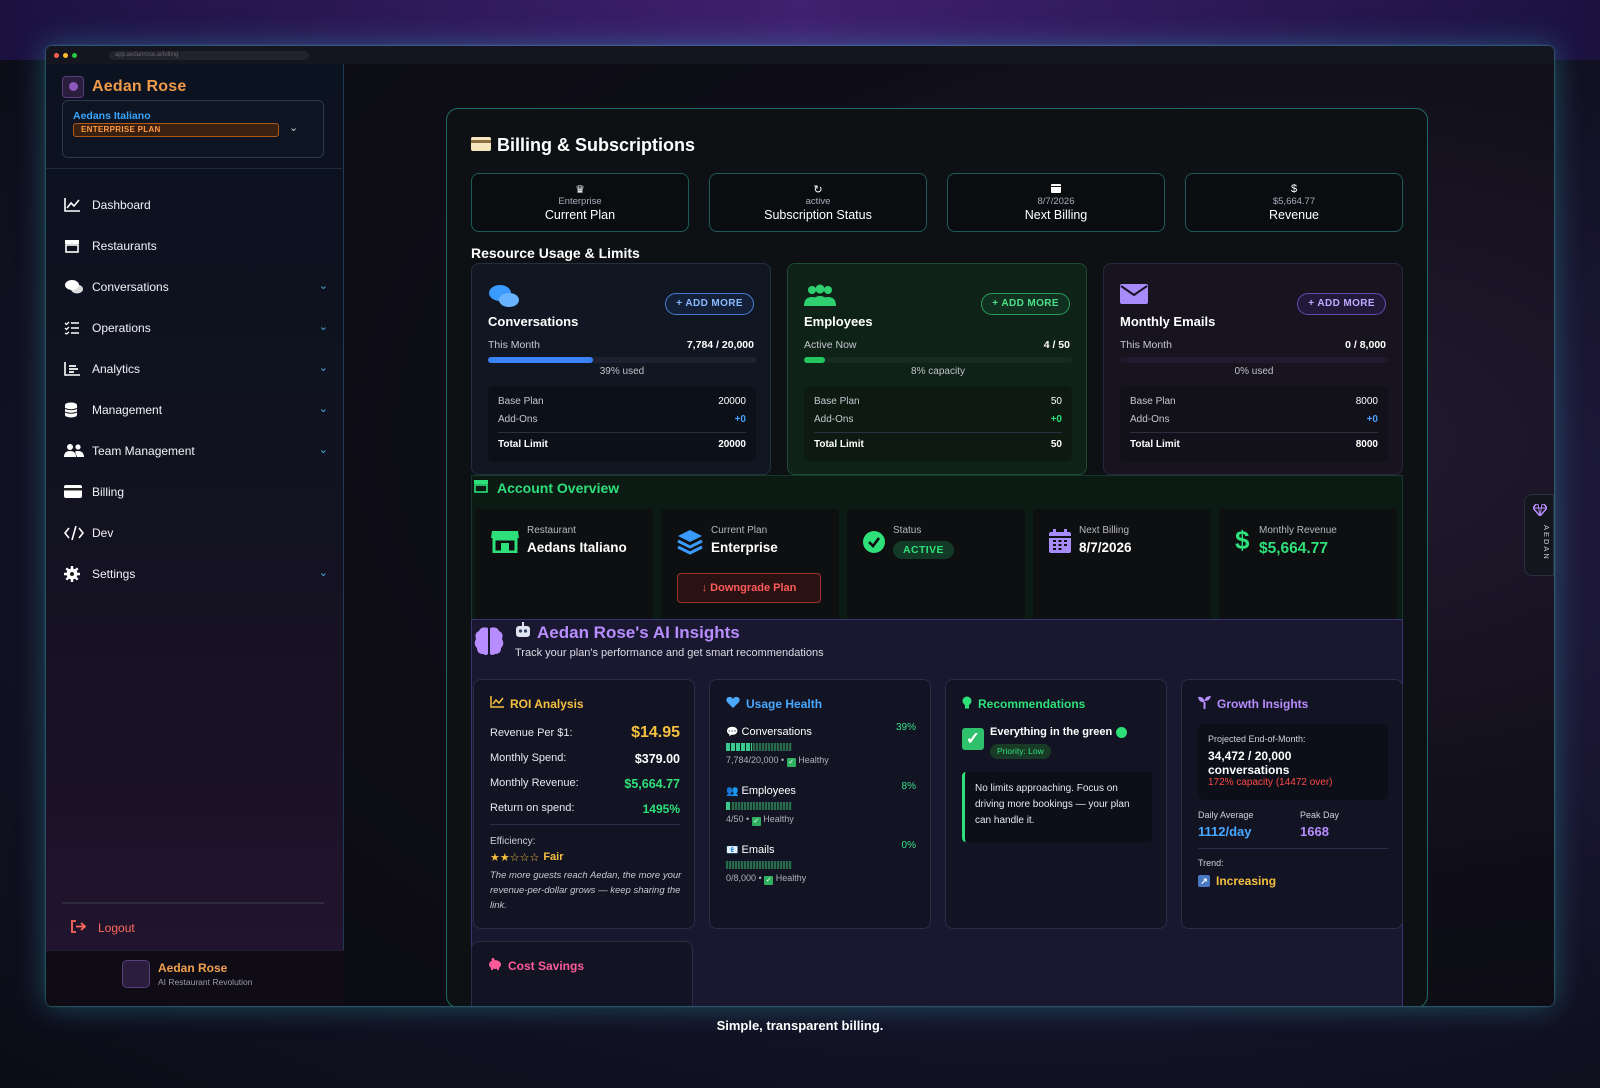  Describe the element at coordinates (821, 761) in the screenshot. I see `usage-health-detail: 7,784/20,000 • ✓ Healthy` at that location.